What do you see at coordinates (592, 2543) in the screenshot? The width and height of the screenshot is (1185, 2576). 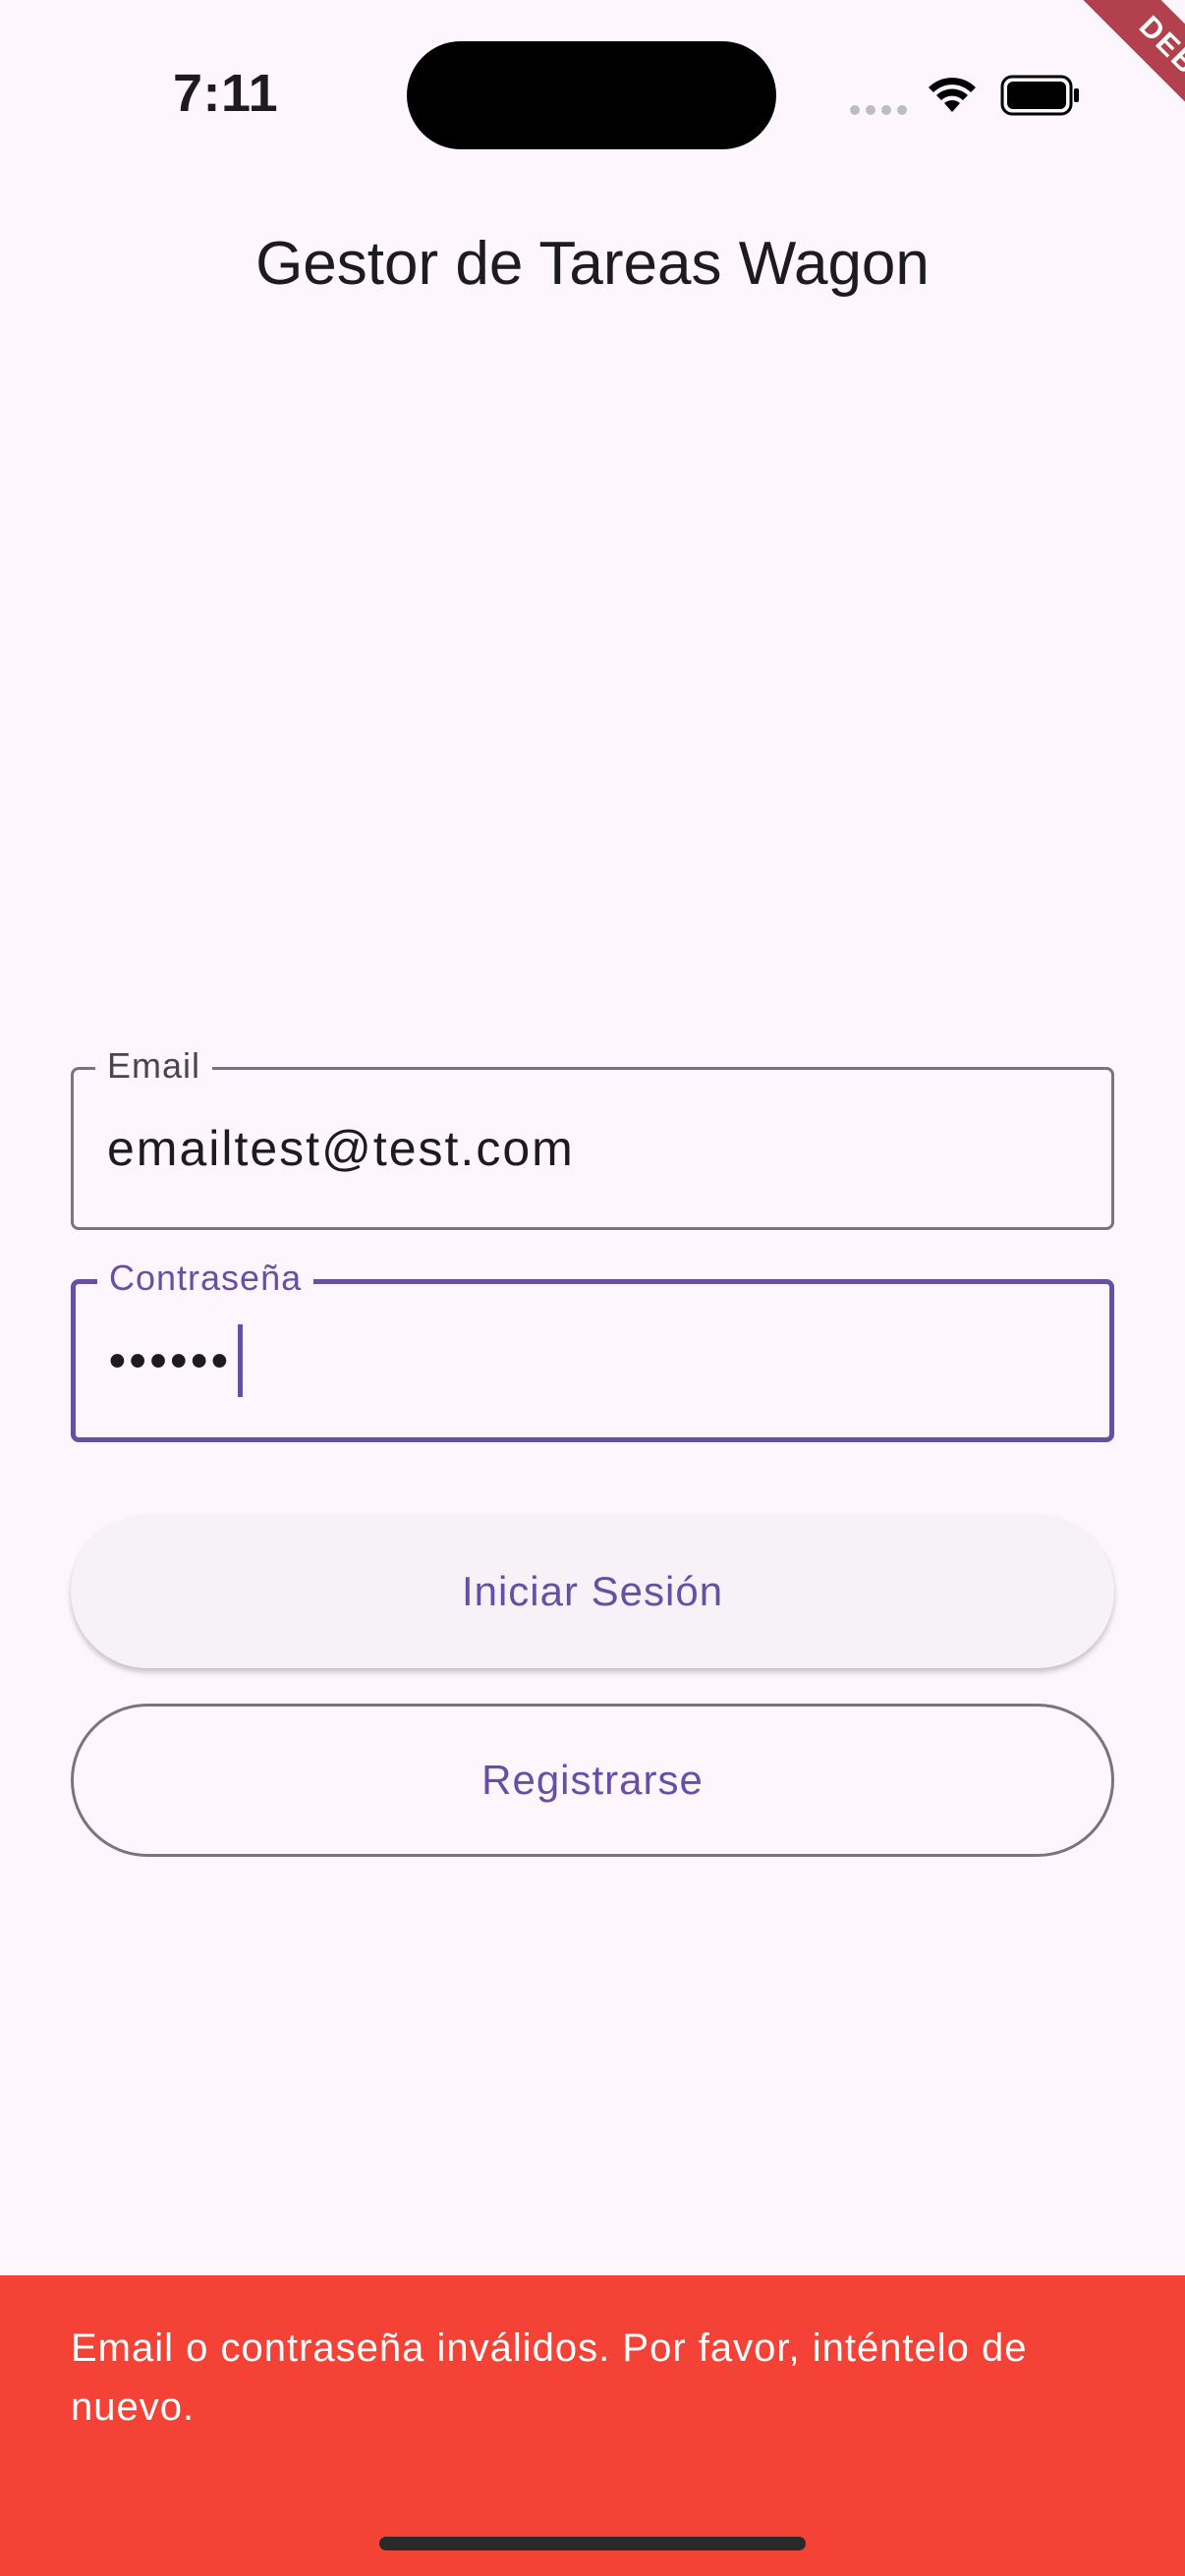 I see `home-indicator` at bounding box center [592, 2543].